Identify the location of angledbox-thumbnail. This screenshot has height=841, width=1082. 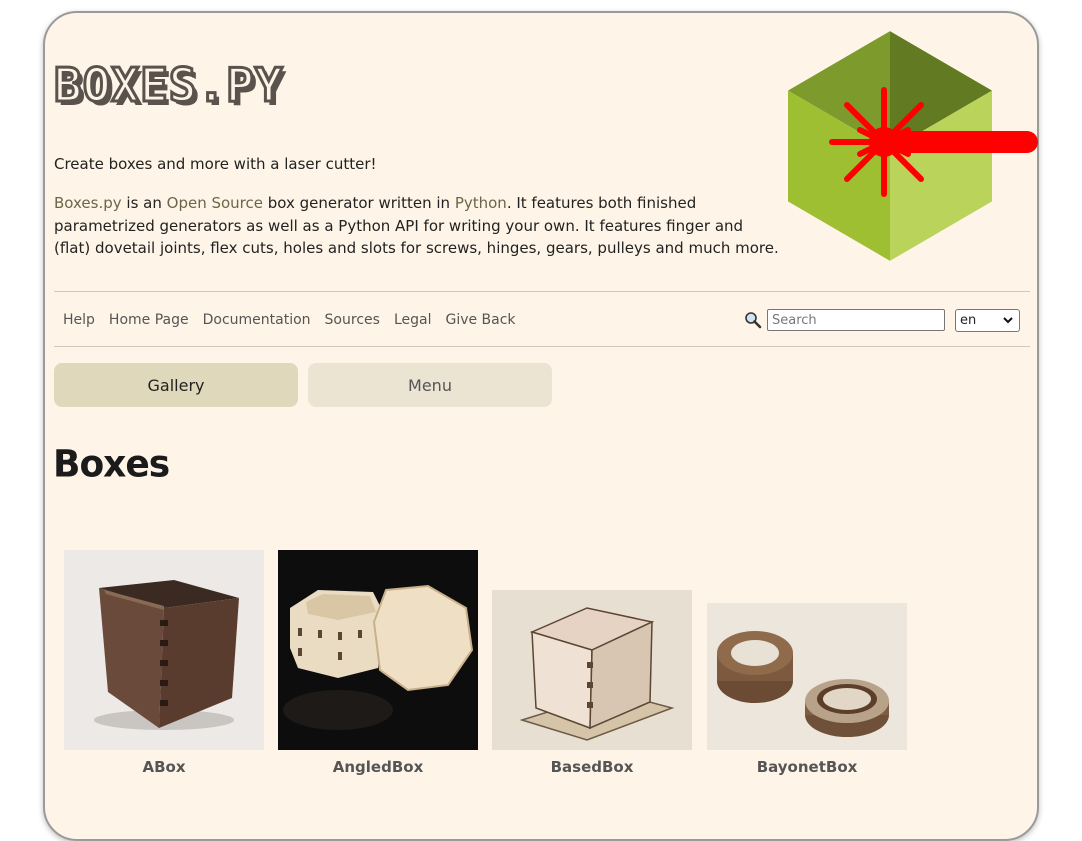
(378, 650).